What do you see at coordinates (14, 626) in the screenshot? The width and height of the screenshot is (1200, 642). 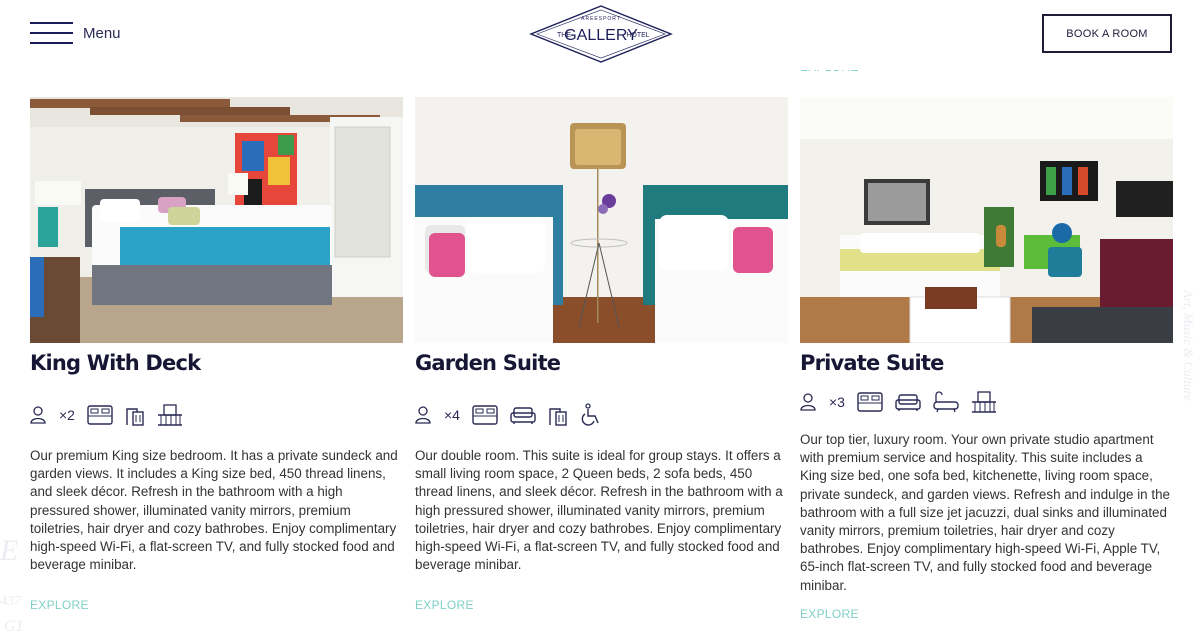 I see `watermark-text: G1` at bounding box center [14, 626].